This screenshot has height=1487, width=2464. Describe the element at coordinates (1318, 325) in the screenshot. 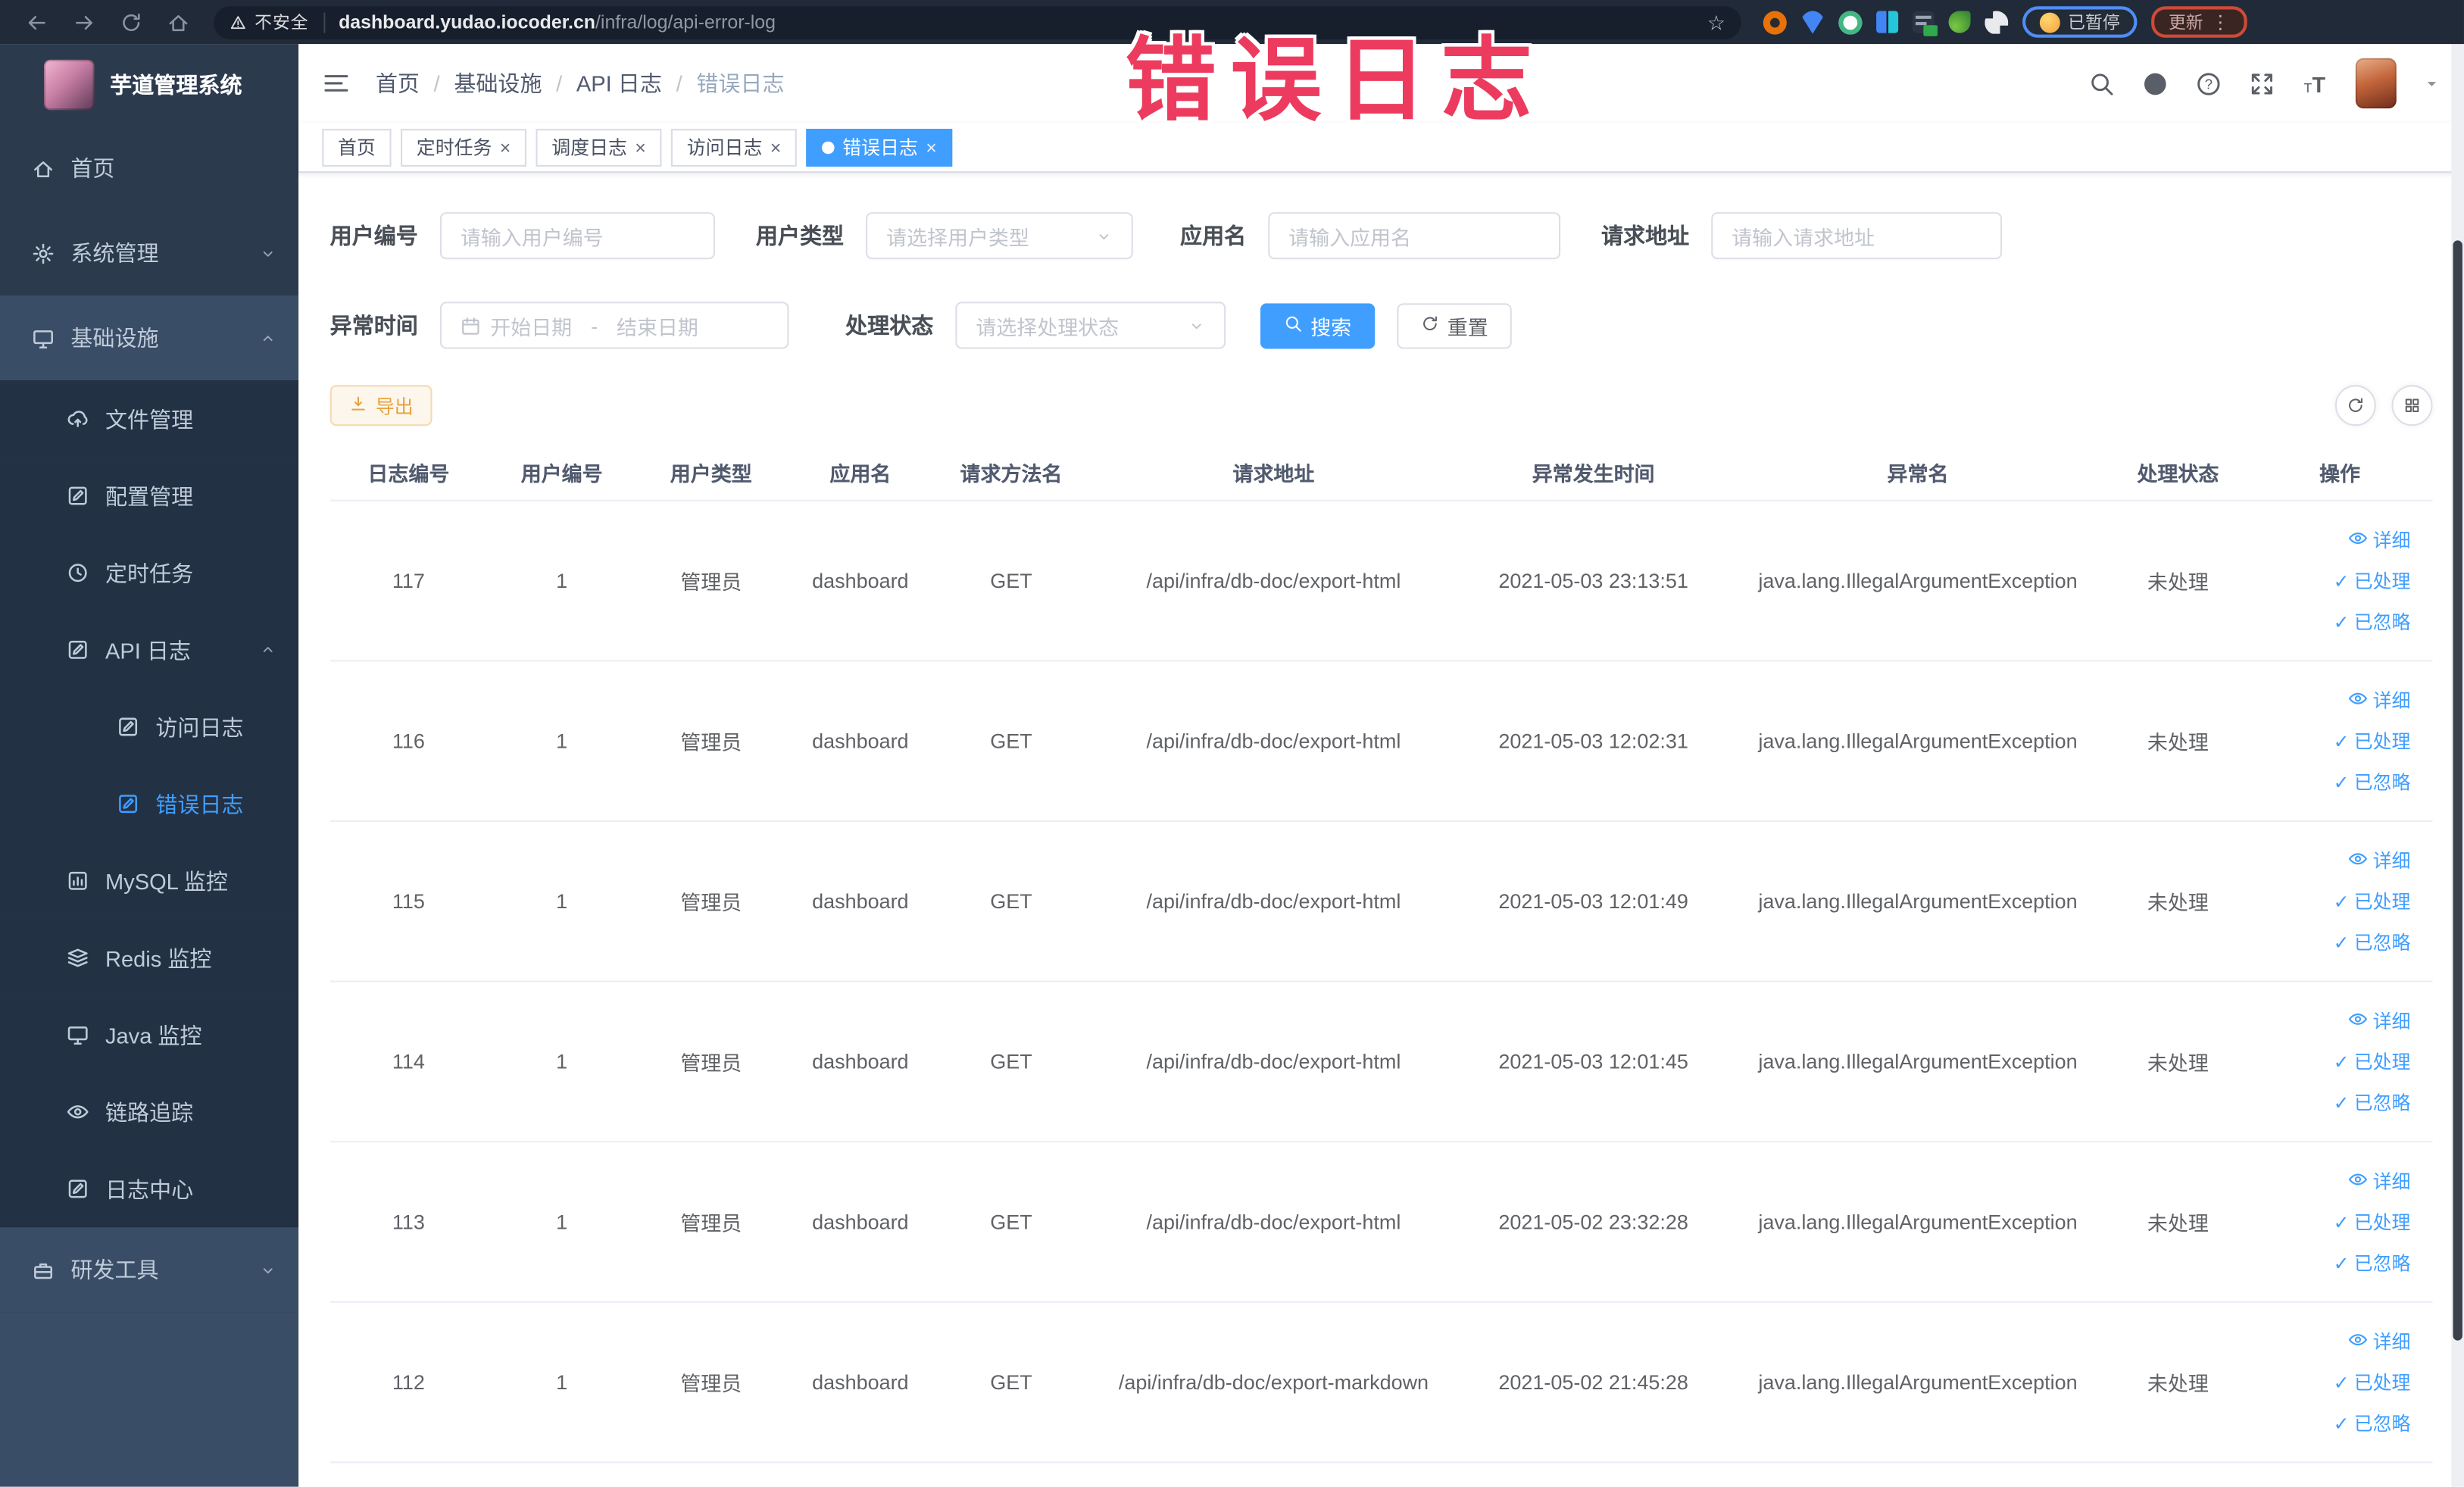

I see `search-button: 搜索` at that location.